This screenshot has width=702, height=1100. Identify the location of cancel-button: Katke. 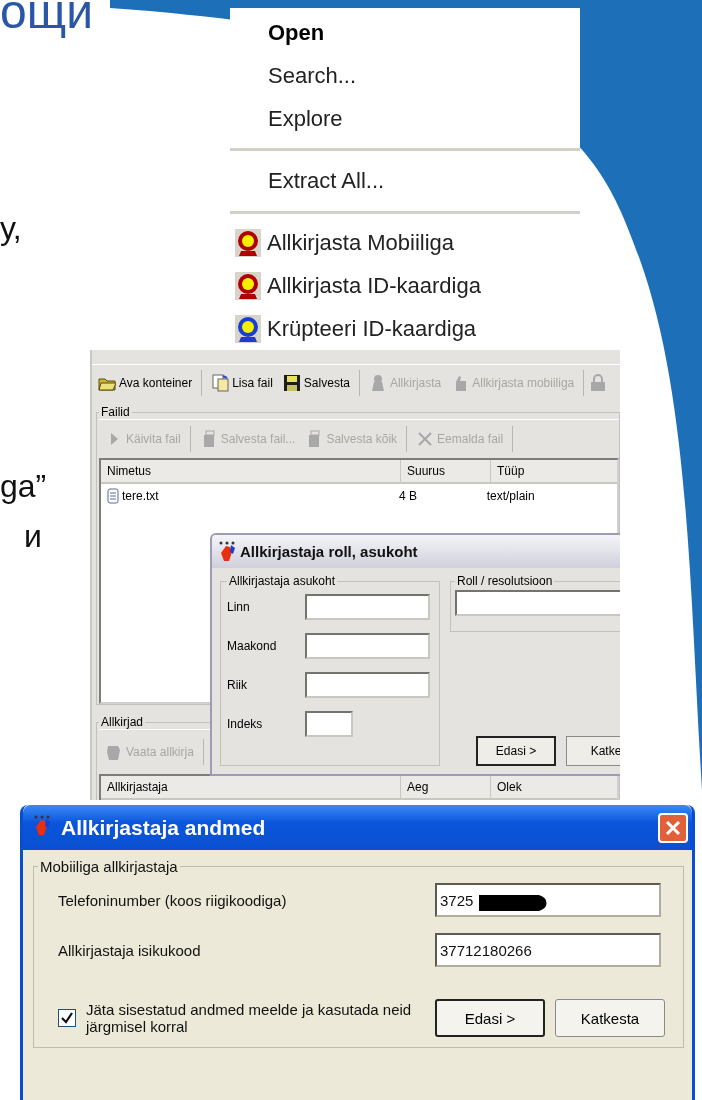
(593, 751).